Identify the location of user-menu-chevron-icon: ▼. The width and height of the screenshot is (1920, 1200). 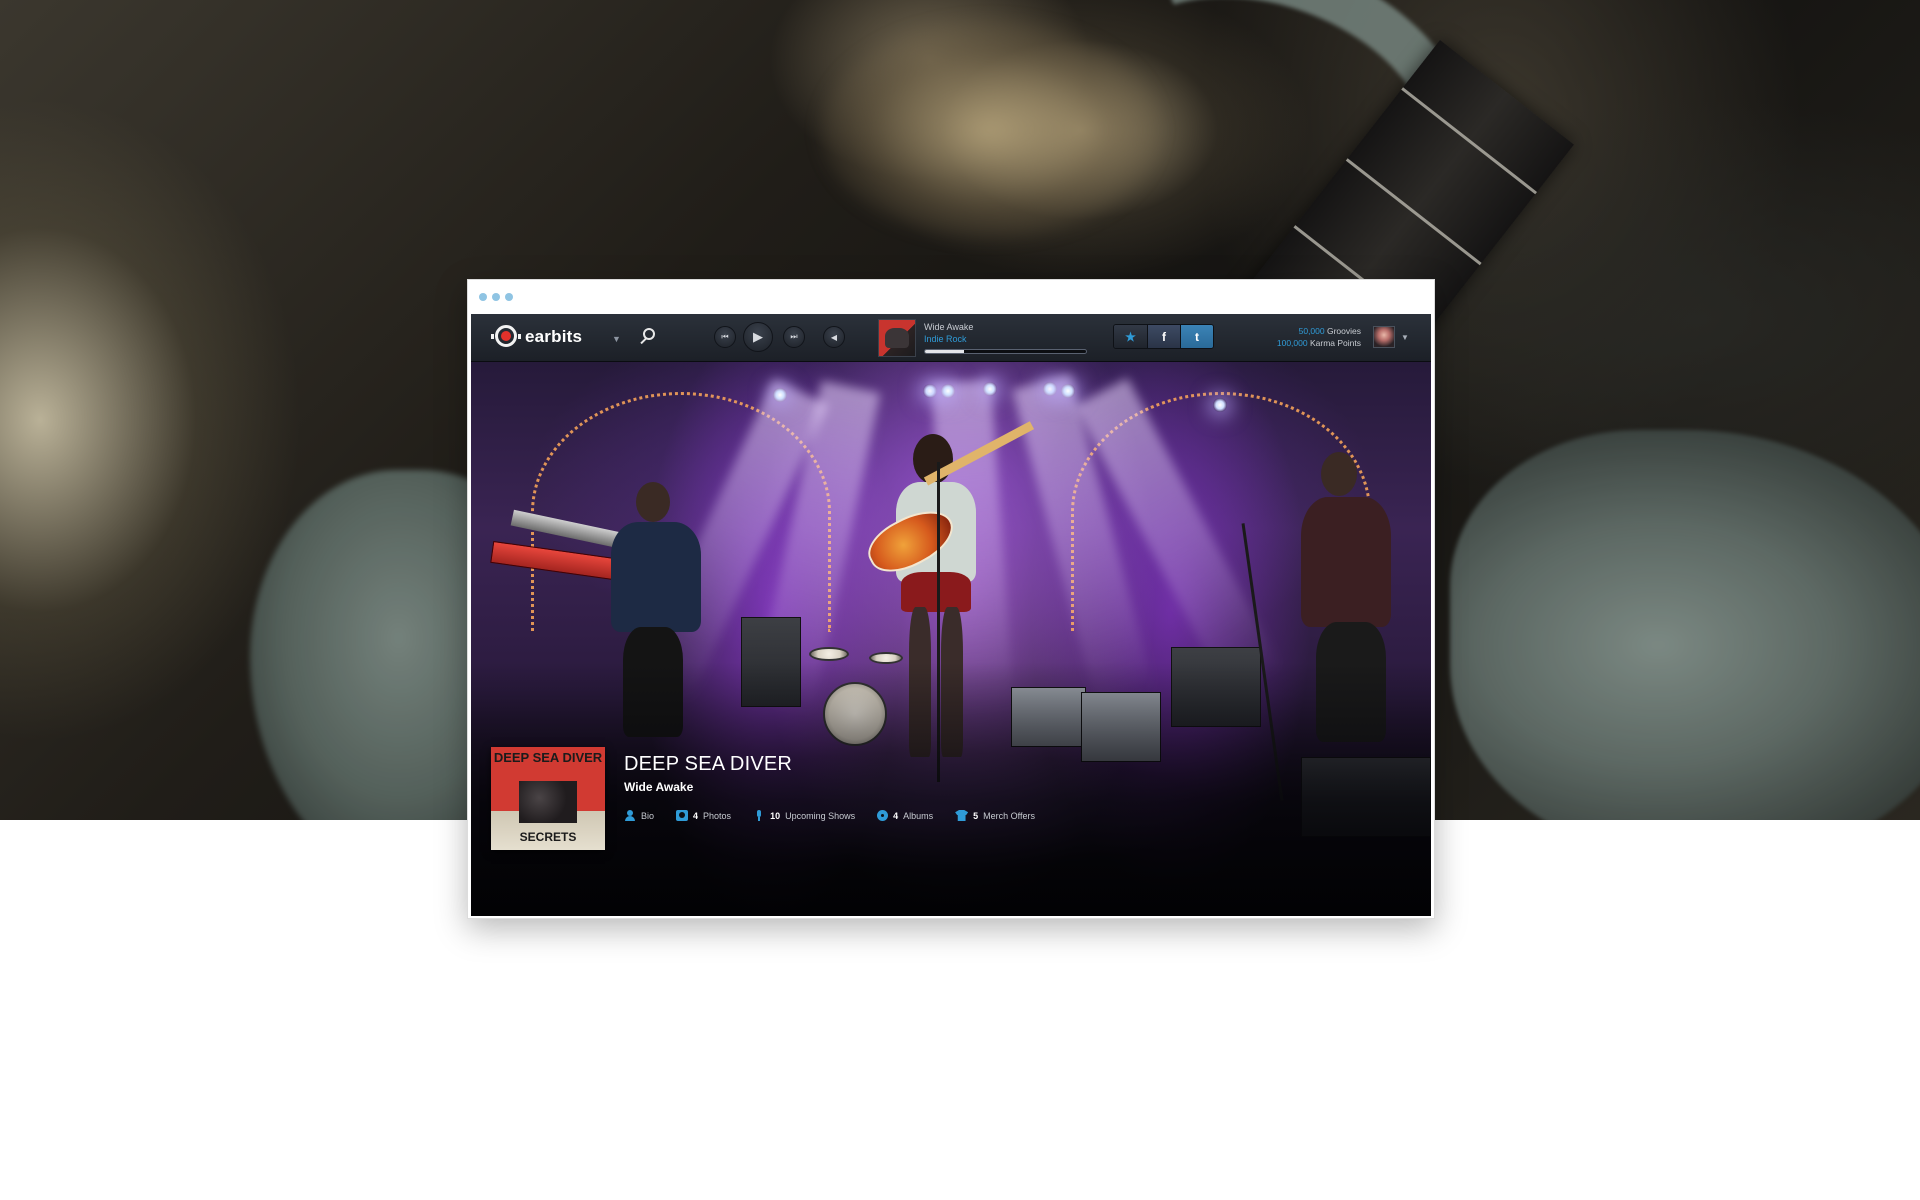
(1405, 337).